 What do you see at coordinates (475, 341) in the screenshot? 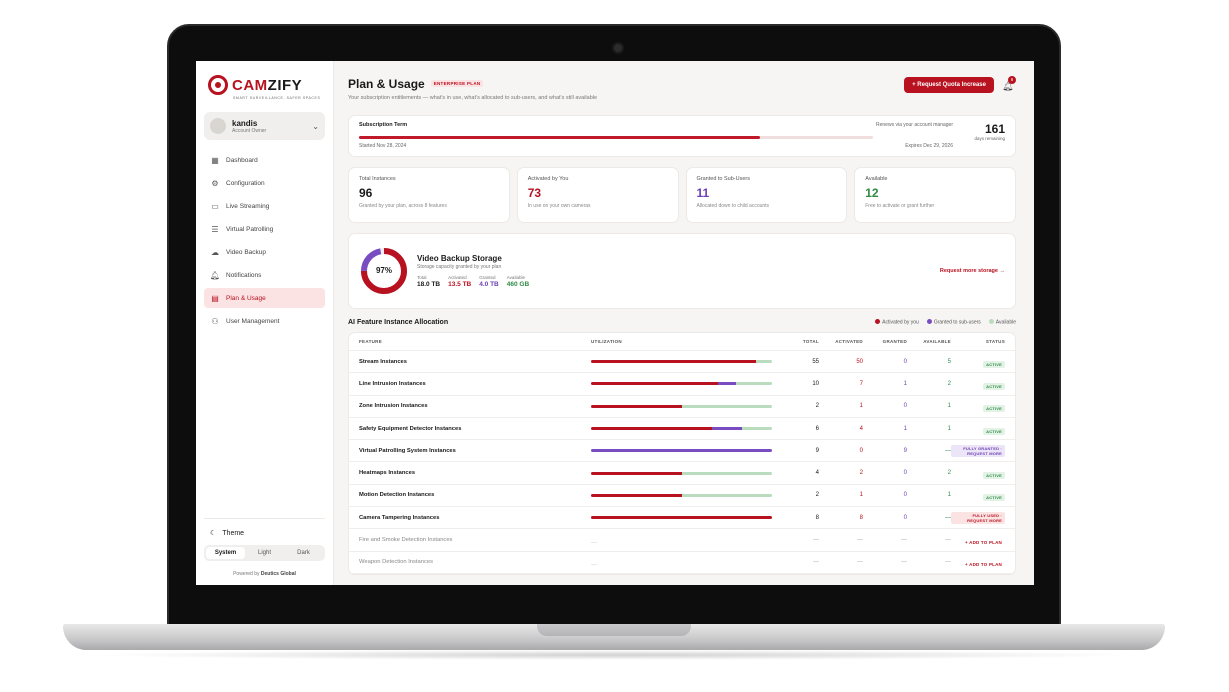
I see `col-feature: FEATURE` at bounding box center [475, 341].